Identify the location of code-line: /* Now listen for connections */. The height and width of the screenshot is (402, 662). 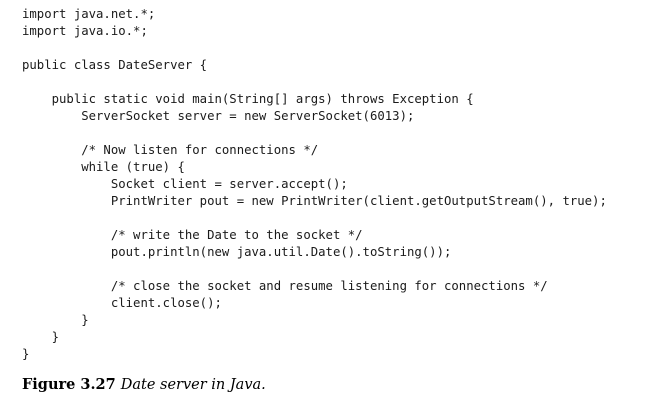
(170, 150).